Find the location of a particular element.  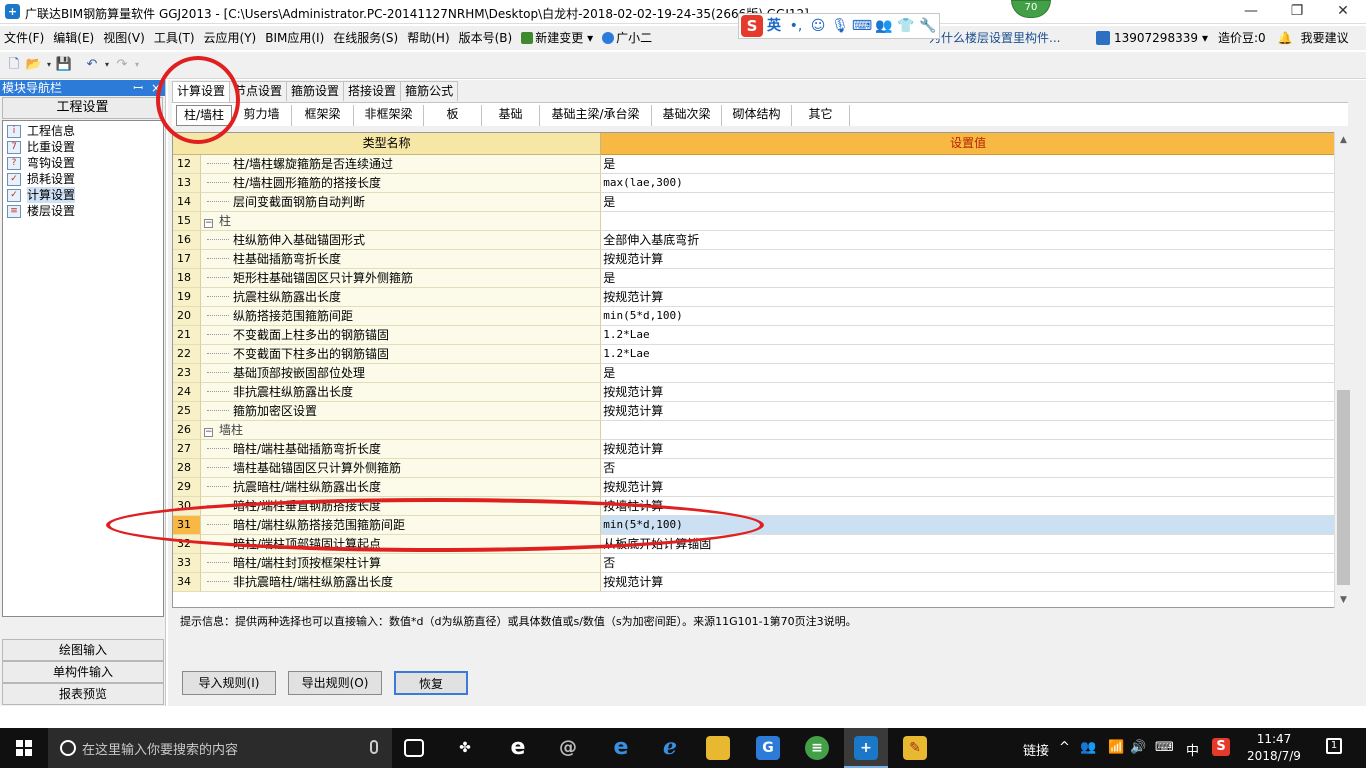

menu-view: 视图(V) is located at coordinates (124, 38).